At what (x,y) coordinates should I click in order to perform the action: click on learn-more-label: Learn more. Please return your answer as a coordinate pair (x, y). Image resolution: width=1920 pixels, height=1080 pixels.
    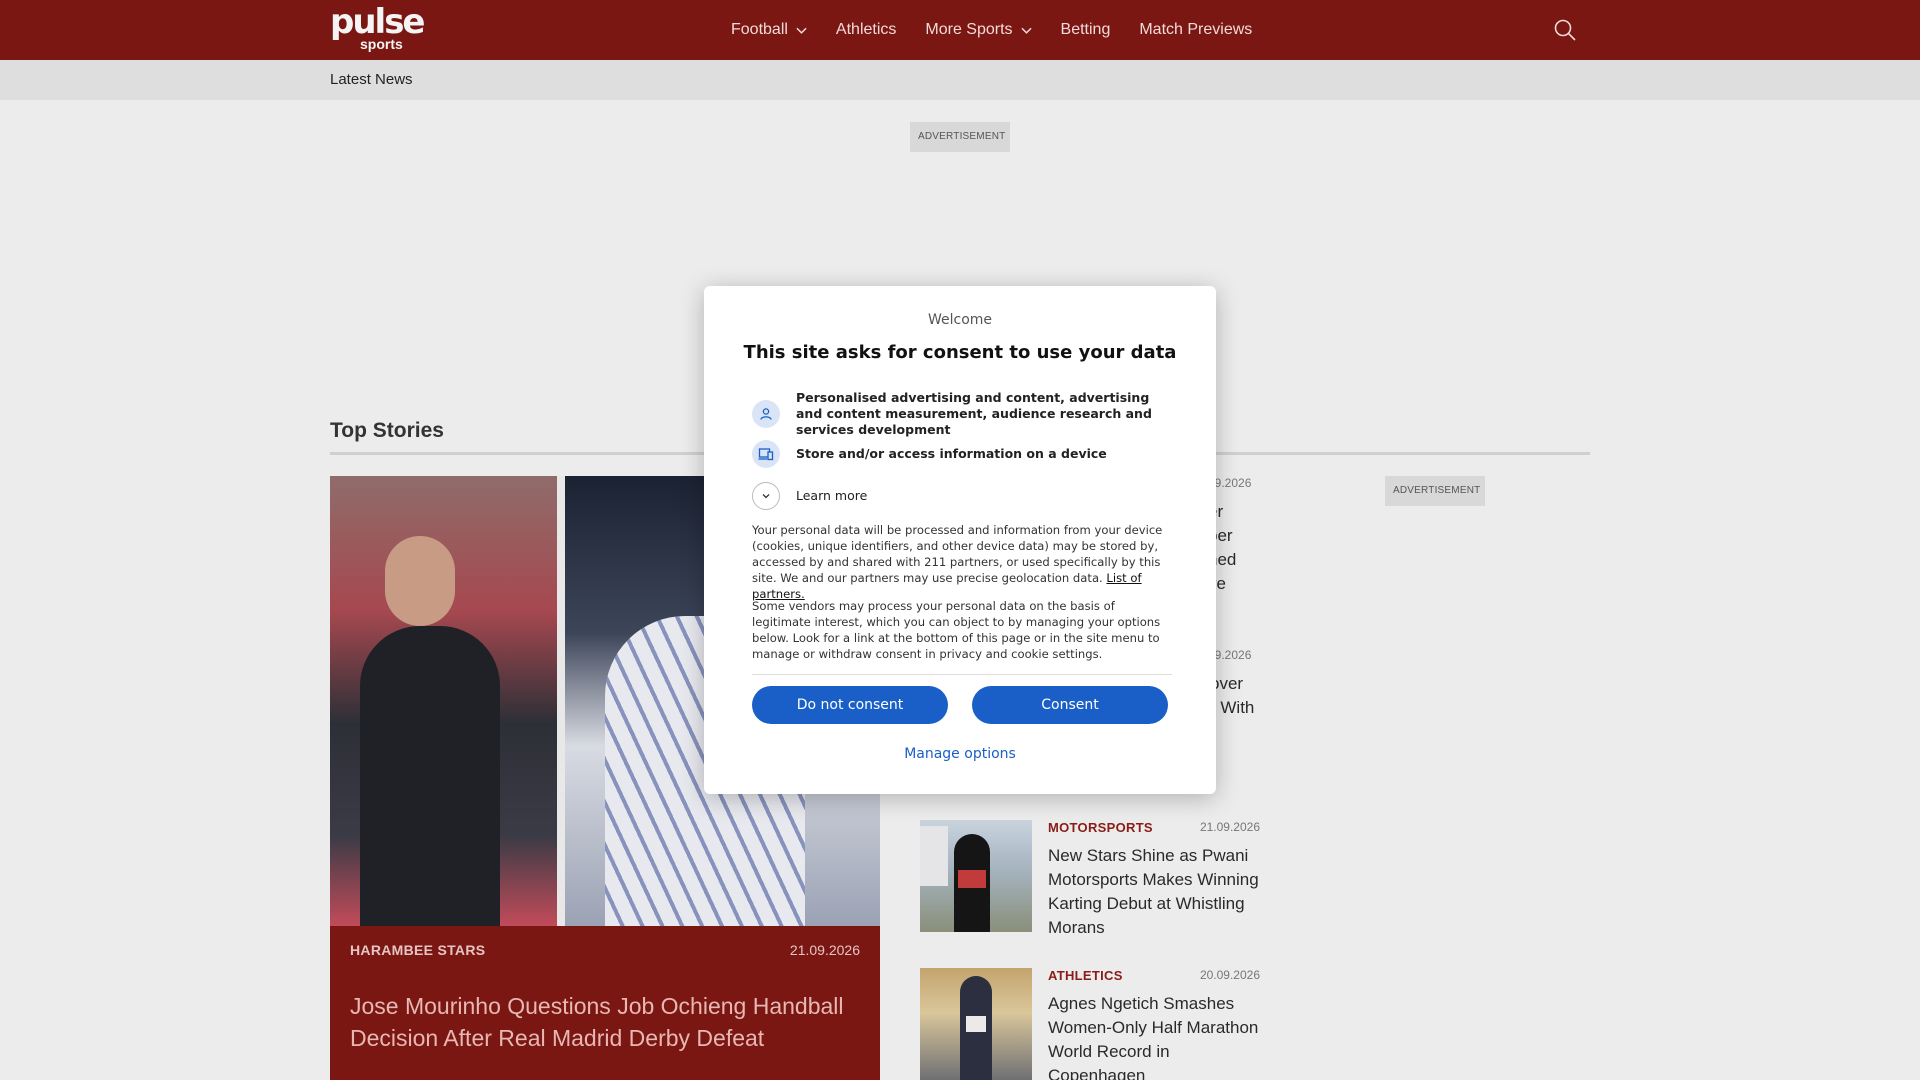
    Looking at the image, I should click on (831, 496).